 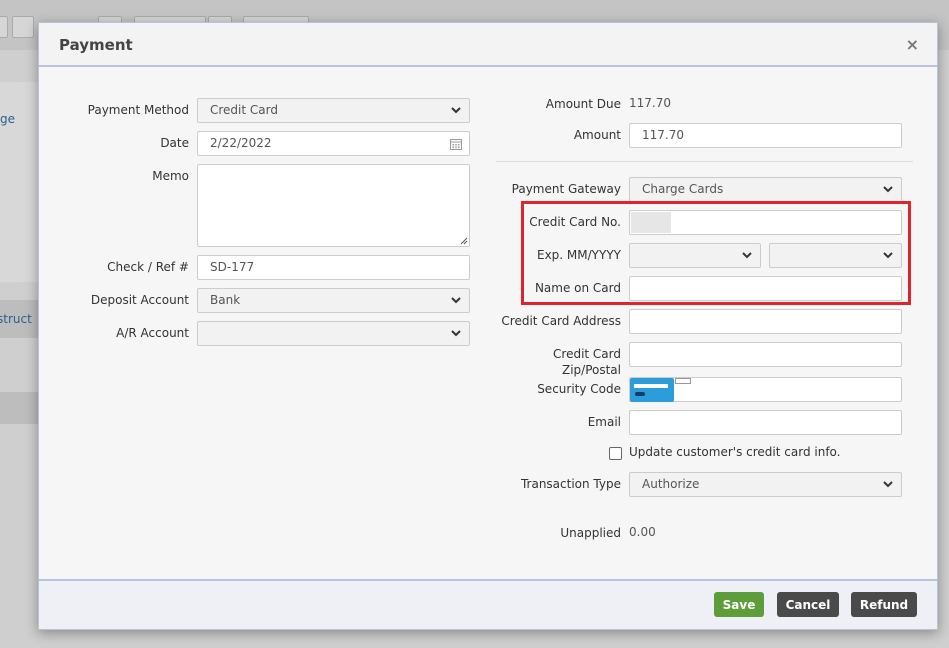 I want to click on amount-label: Amount, so click(x=597, y=135).